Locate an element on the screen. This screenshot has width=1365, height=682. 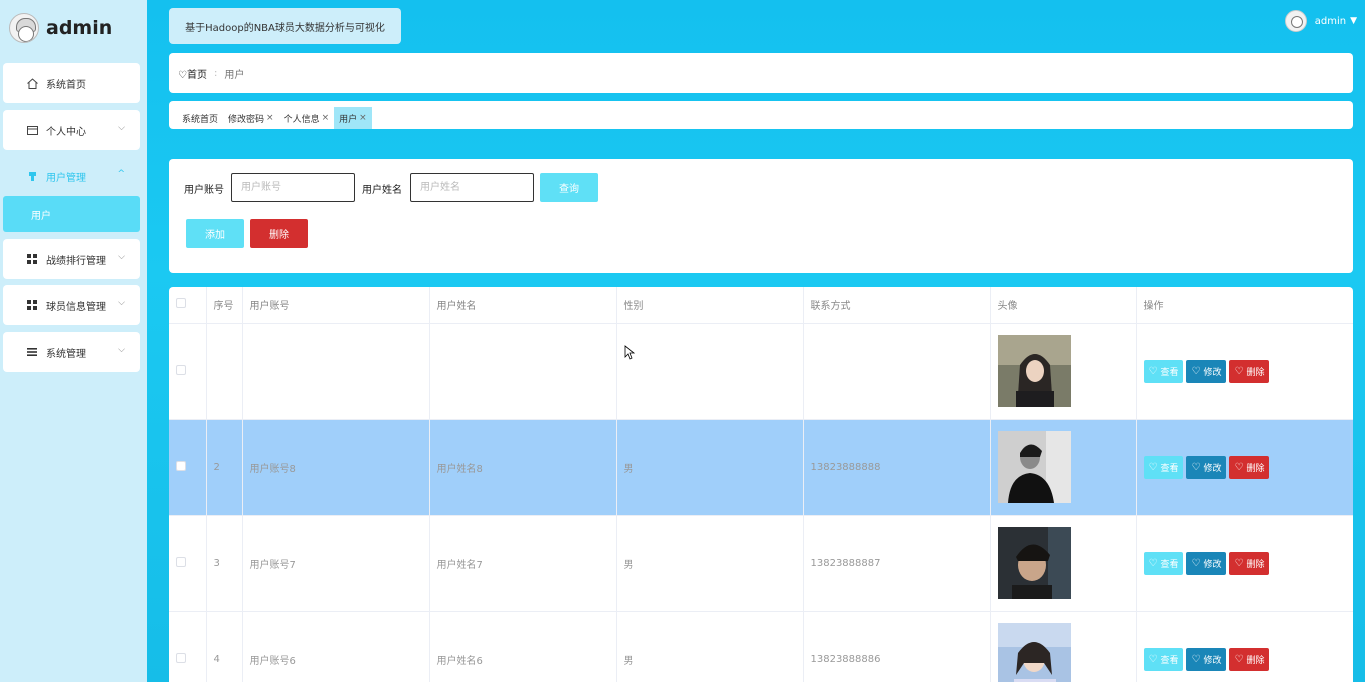
query-button: 查询 is located at coordinates (569, 187).